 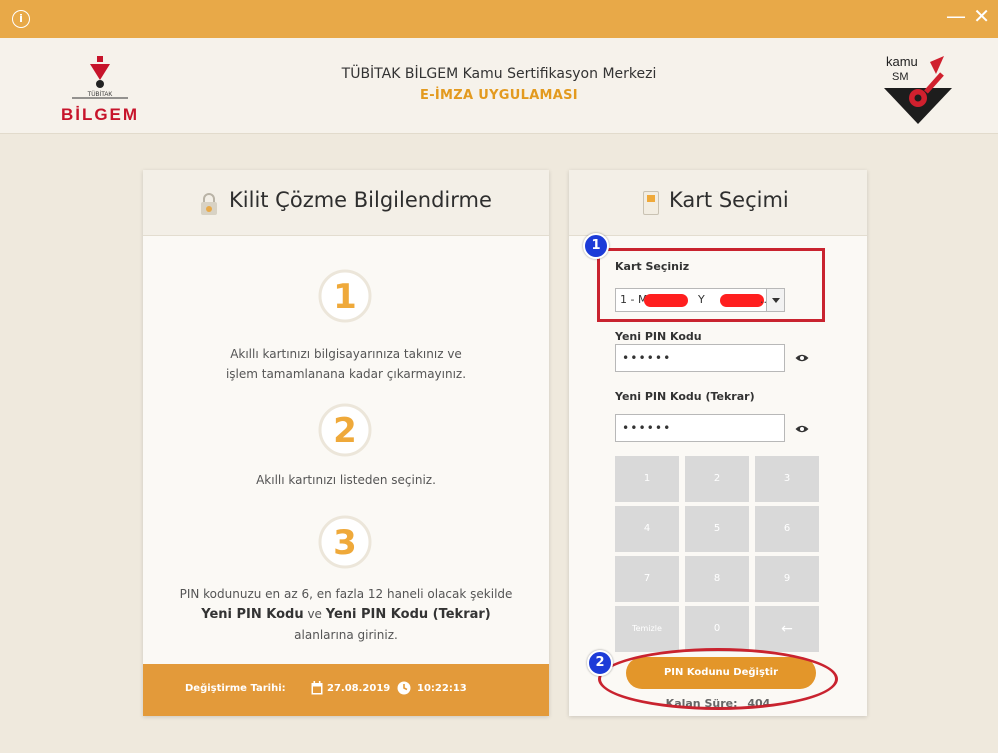 I want to click on lock-icon, so click(x=209, y=204).